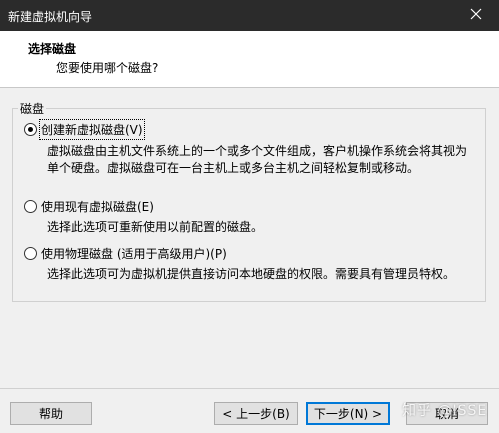 This screenshot has height=433, width=499. What do you see at coordinates (249, 59) in the screenshot?
I see `wizard-header: 选择磁盘 您要使用哪个磁盘?` at bounding box center [249, 59].